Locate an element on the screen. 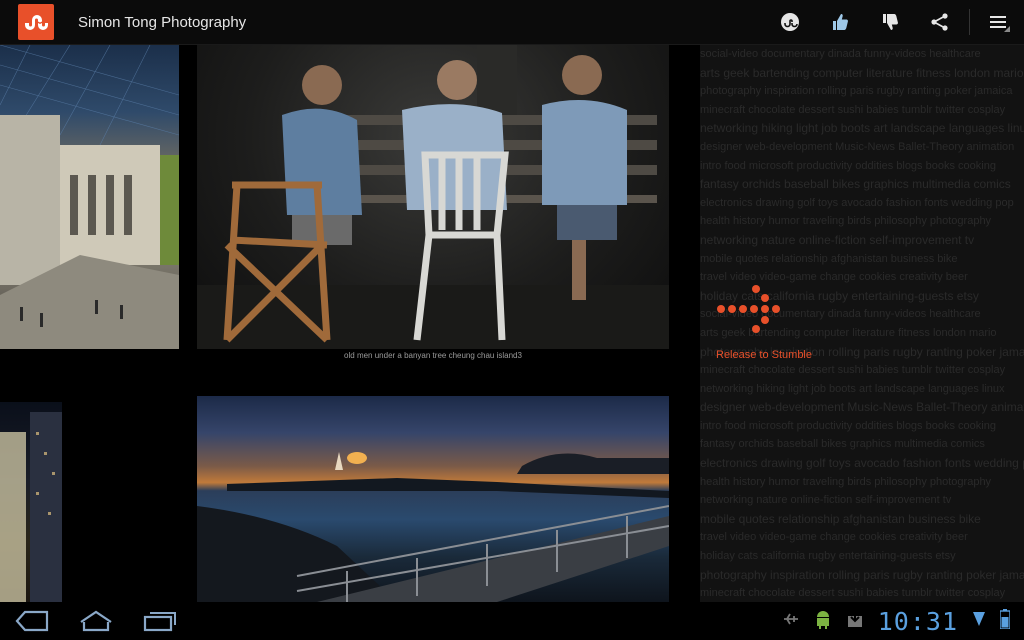 The width and height of the screenshot is (1024, 640). share-icon is located at coordinates (940, 22).